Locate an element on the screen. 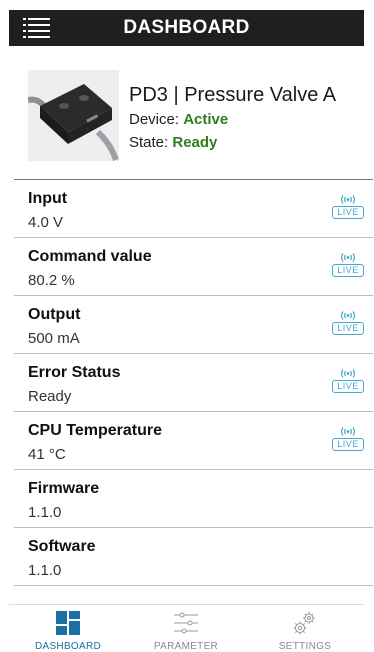 This screenshot has width=374, height=652. row-value: 4.0 V is located at coordinates (46, 222).